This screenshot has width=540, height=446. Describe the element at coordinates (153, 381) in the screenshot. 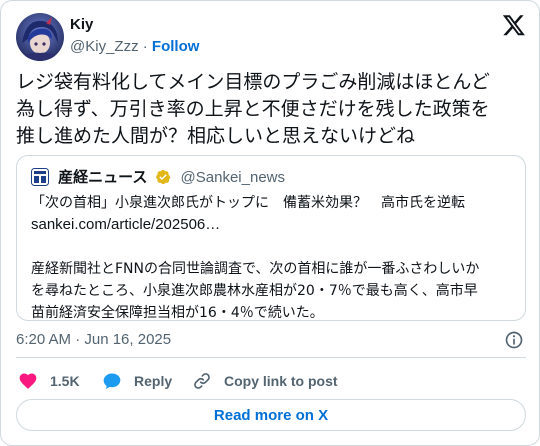

I see `reply-label: Reply` at that location.